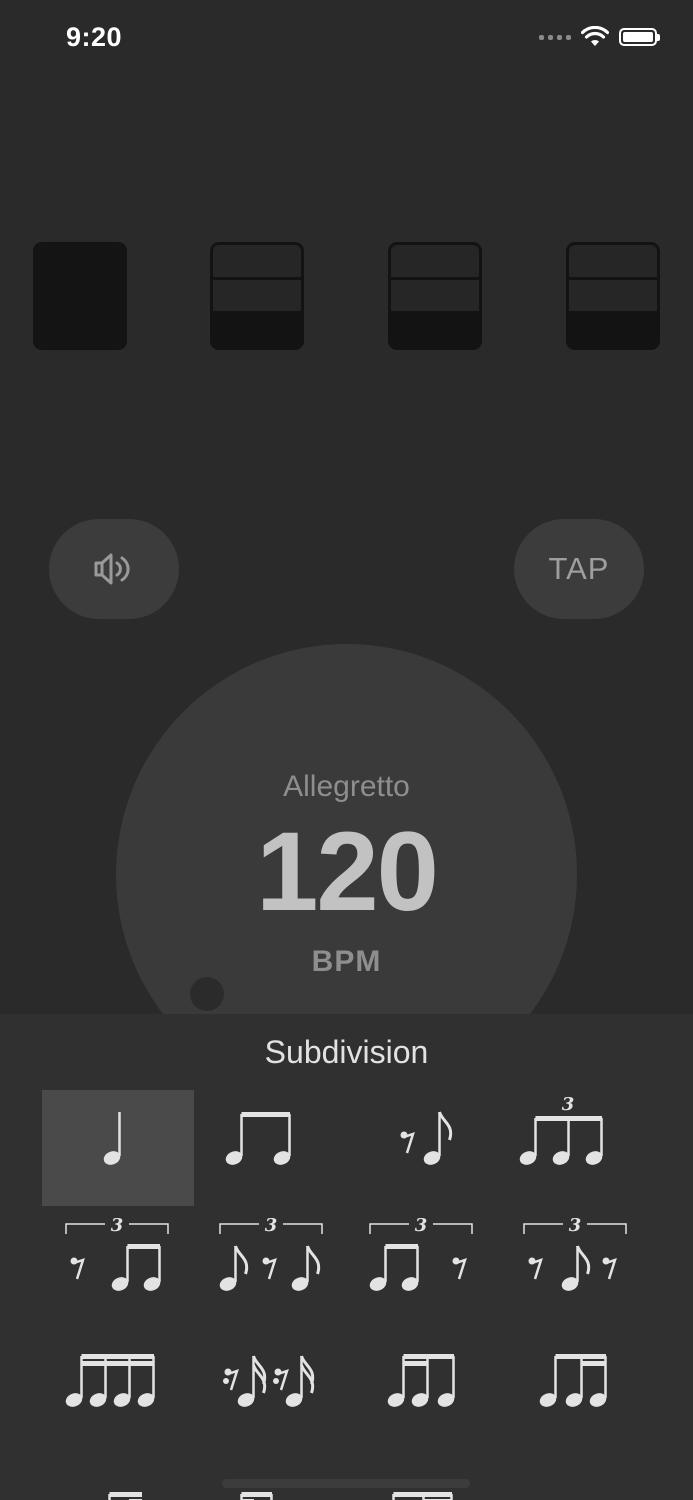 The height and width of the screenshot is (1500, 693). What do you see at coordinates (346, 1483) in the screenshot?
I see `home-indicator` at bounding box center [346, 1483].